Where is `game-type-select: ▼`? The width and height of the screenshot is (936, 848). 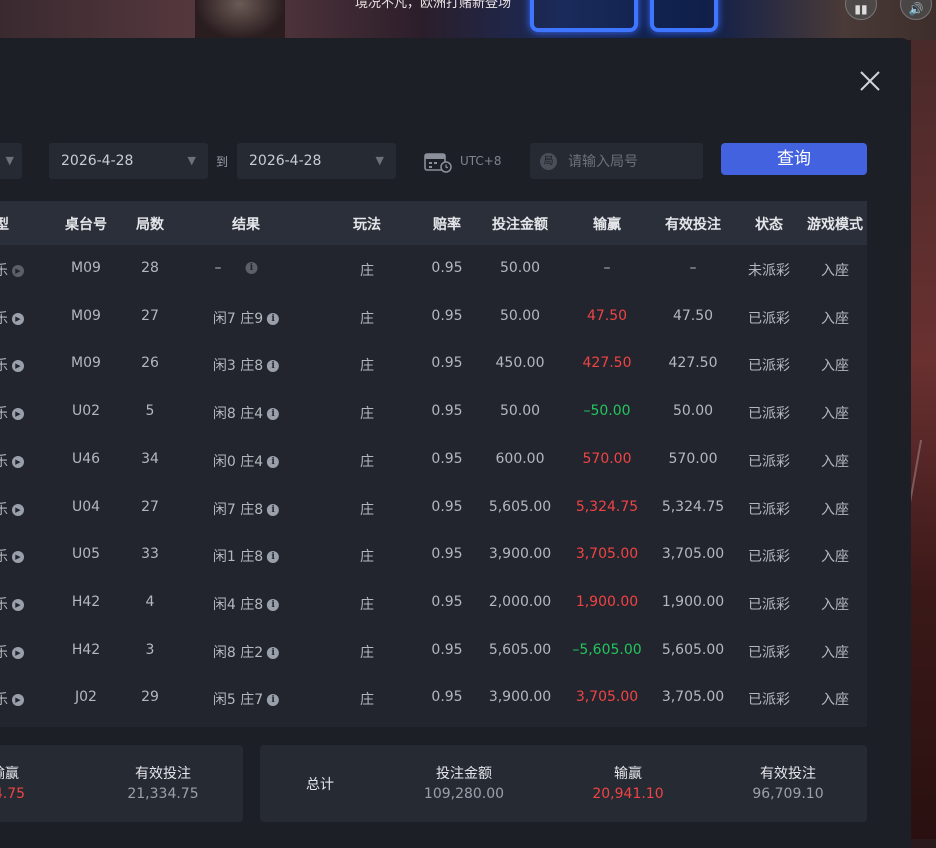
game-type-select: ▼ is located at coordinates (11, 161).